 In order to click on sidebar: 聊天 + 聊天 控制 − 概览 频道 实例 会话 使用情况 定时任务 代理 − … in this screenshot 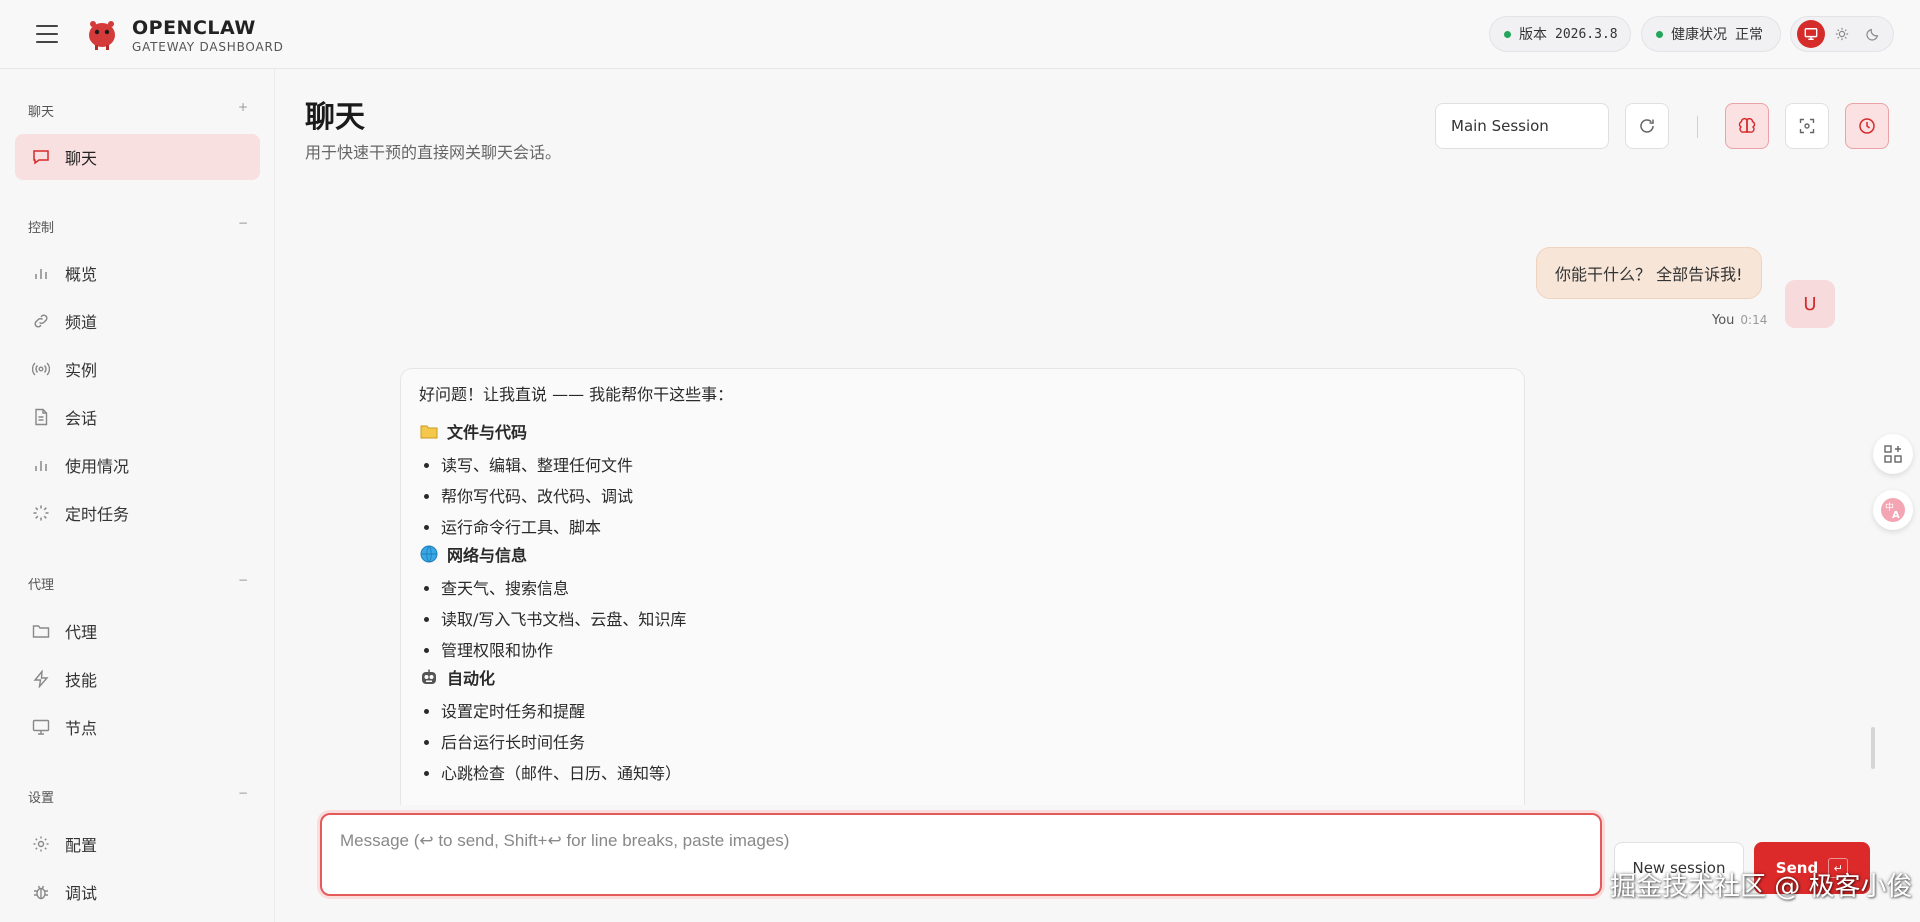, I will do `click(137, 495)`.